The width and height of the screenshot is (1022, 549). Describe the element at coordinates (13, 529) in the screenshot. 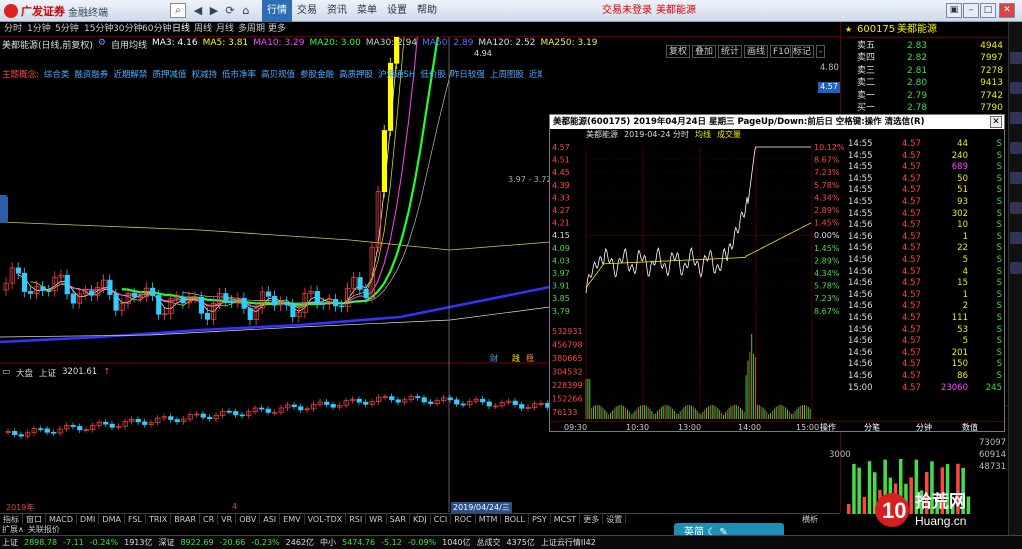

I see `tab-expand: 扩展∧` at that location.